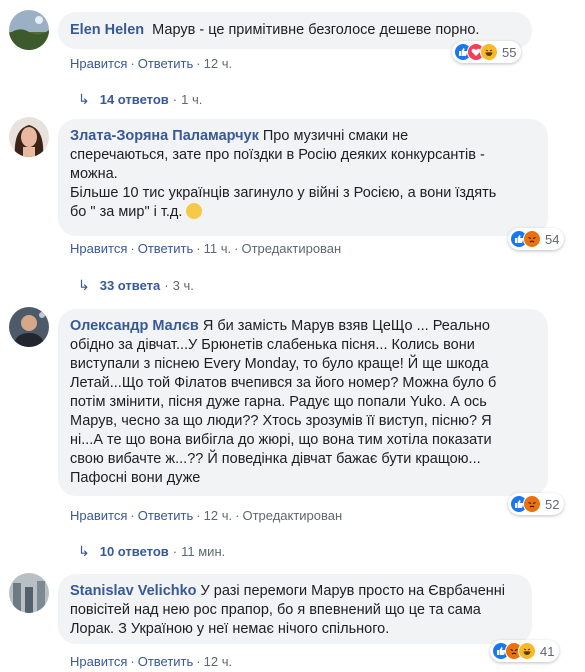 The image size is (585, 672). What do you see at coordinates (134, 326) in the screenshot?
I see `comment-author: Олександр Малєв` at bounding box center [134, 326].